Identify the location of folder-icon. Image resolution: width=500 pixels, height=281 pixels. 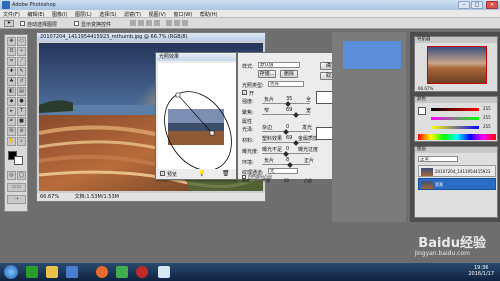
(52, 272).